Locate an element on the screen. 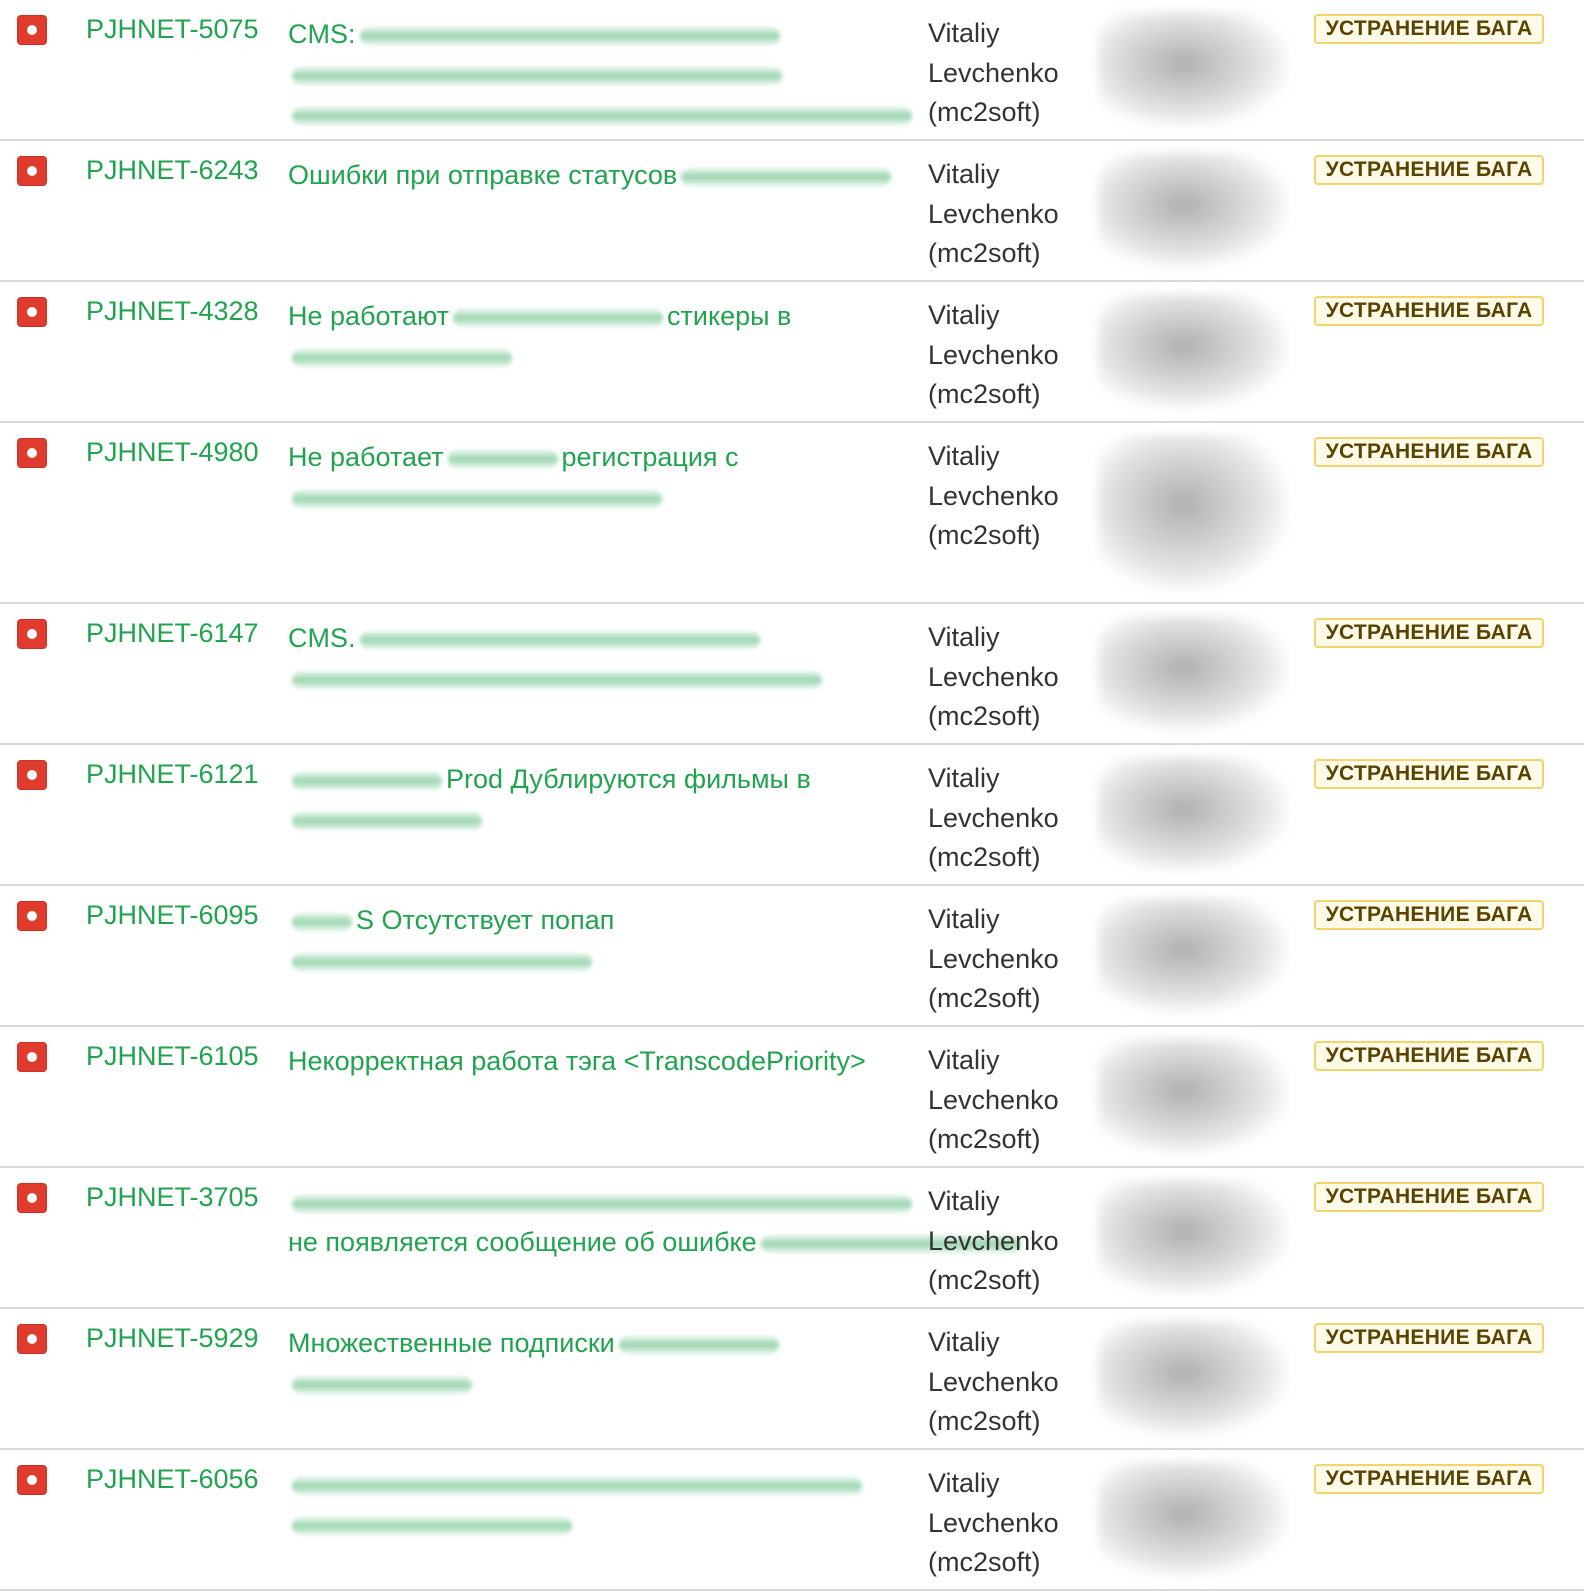 The width and height of the screenshot is (1584, 1596). issue-summary: не появляется сообщение об ошибке is located at coordinates (654, 1242).